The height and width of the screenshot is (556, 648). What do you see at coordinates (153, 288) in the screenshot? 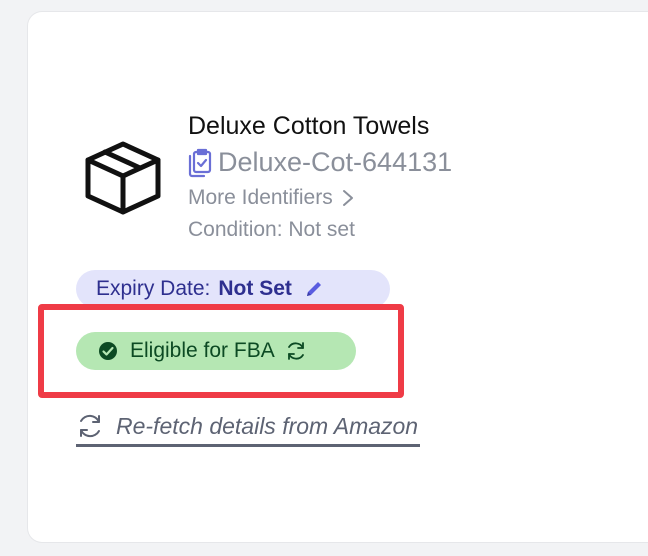
I see `expiry-label: Expiry Date:` at bounding box center [153, 288].